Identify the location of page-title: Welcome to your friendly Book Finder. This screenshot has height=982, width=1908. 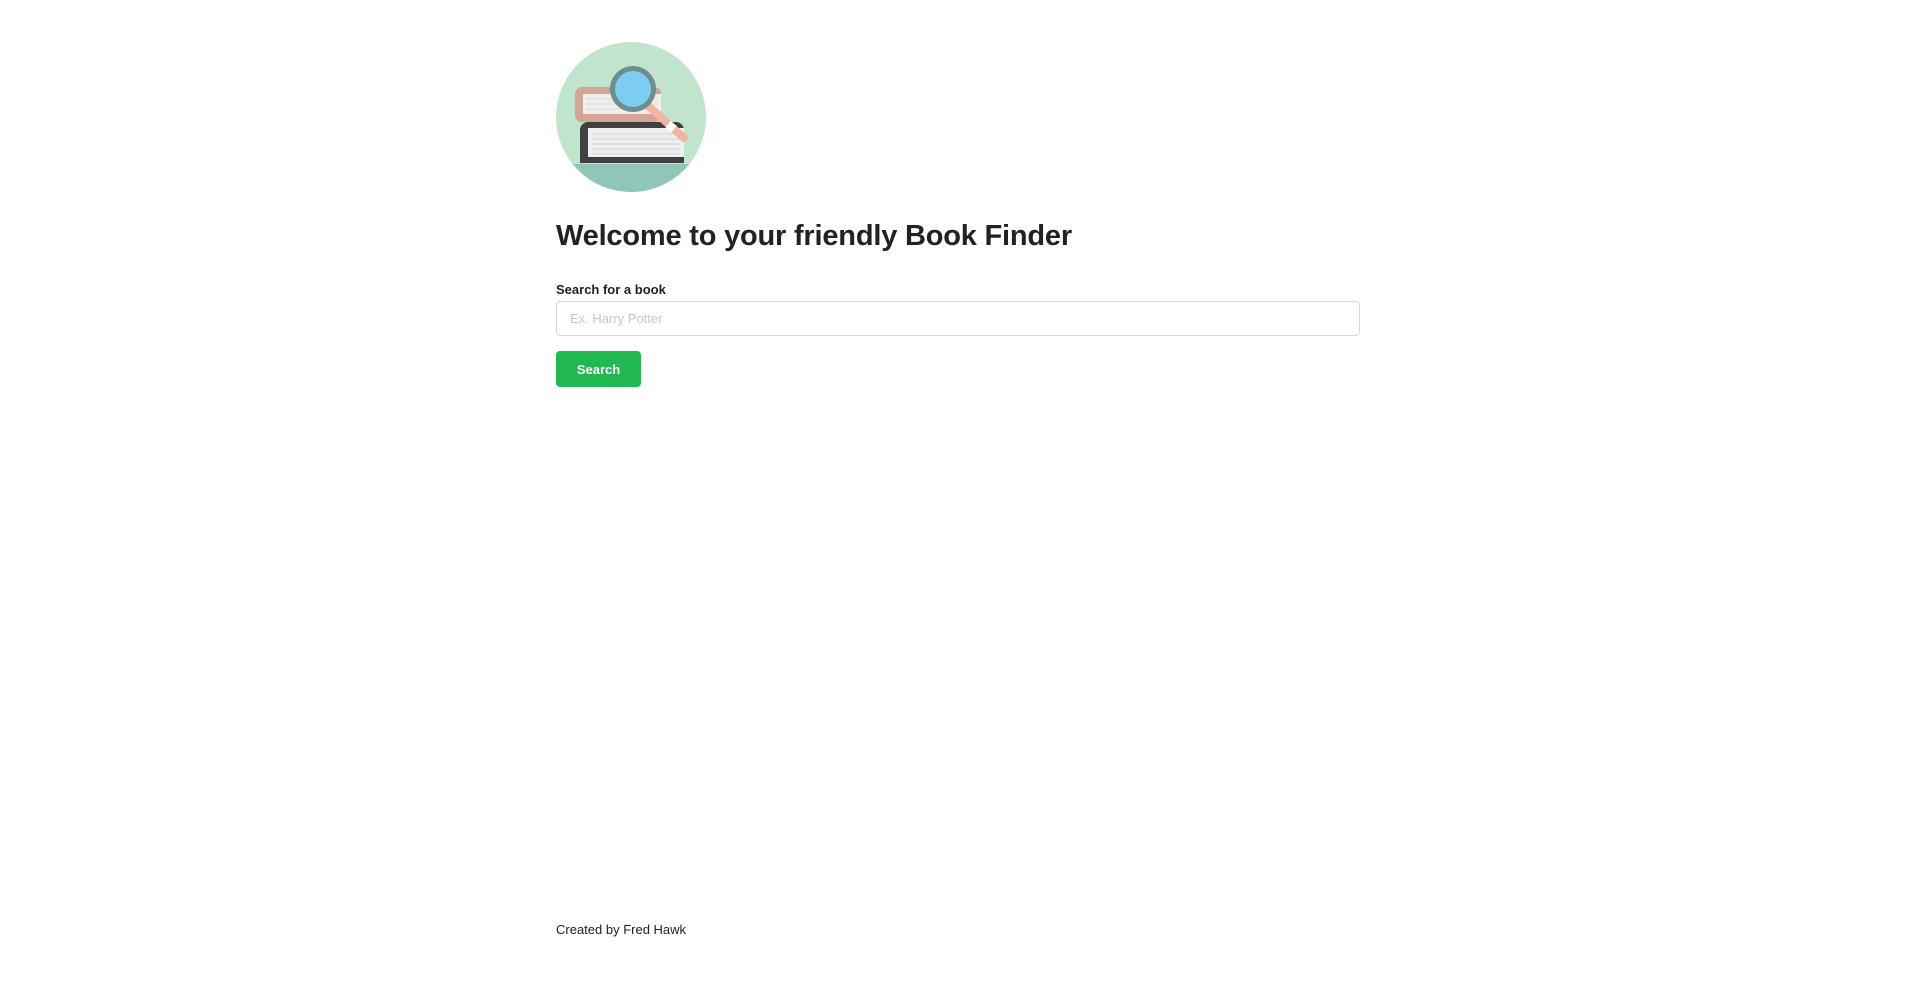
(814, 236).